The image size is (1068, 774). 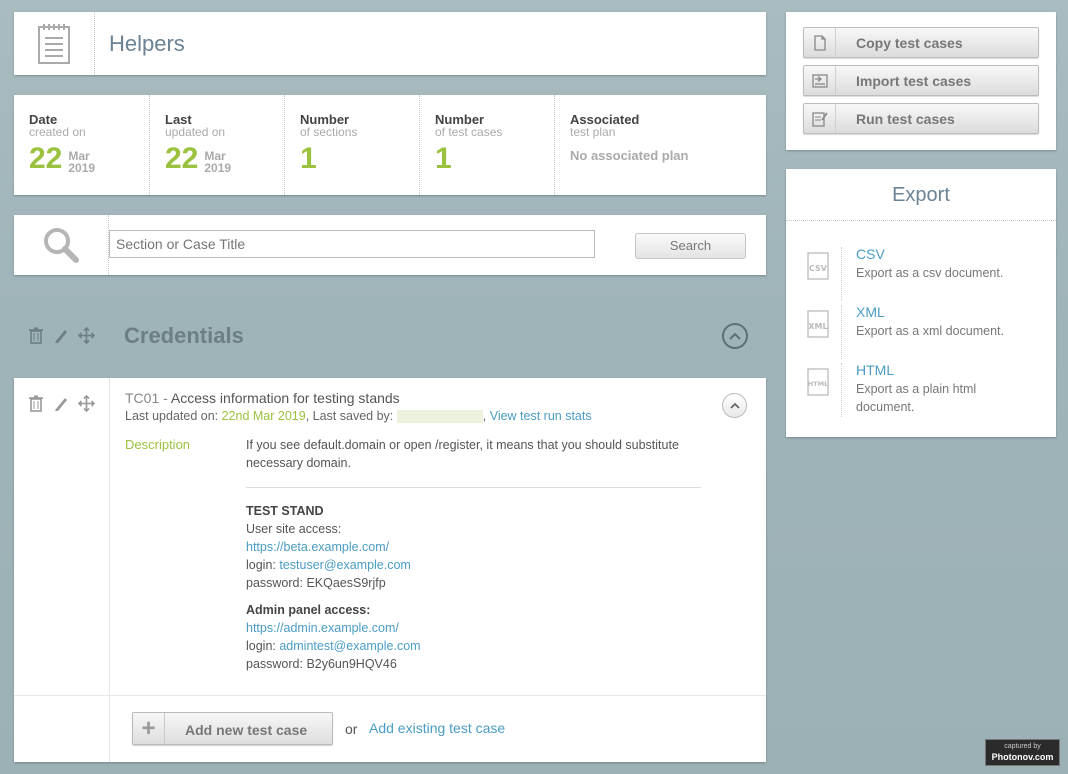 I want to click on export-xml-description: Export as a xml document., so click(x=930, y=331).